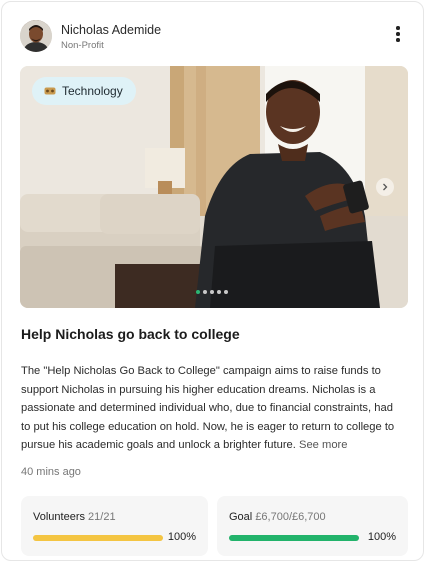 This screenshot has width=427, height=561. Describe the element at coordinates (111, 30) in the screenshot. I see `user-name: Nicholas Ademide` at that location.